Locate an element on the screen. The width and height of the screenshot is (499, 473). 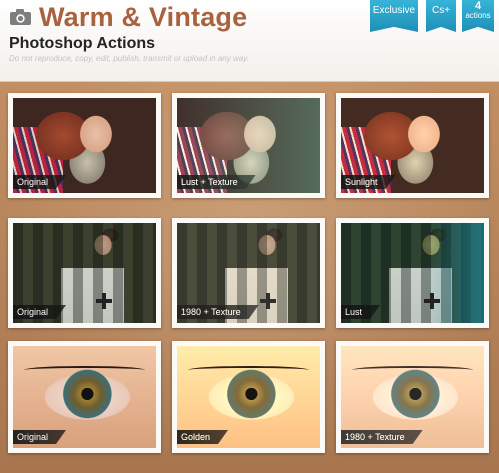
preview-photo-girl: Original is located at coordinates (84, 145).